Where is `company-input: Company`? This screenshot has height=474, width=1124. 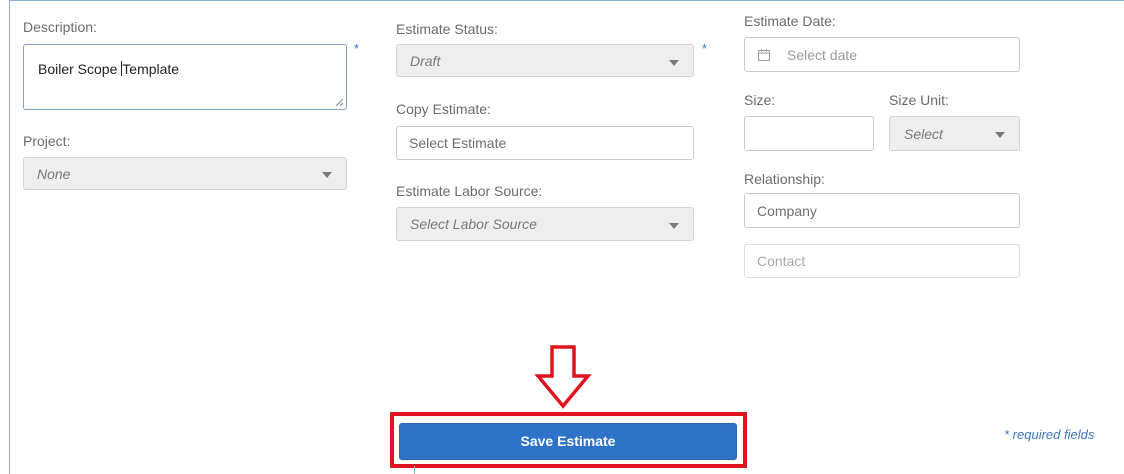 company-input: Company is located at coordinates (882, 210).